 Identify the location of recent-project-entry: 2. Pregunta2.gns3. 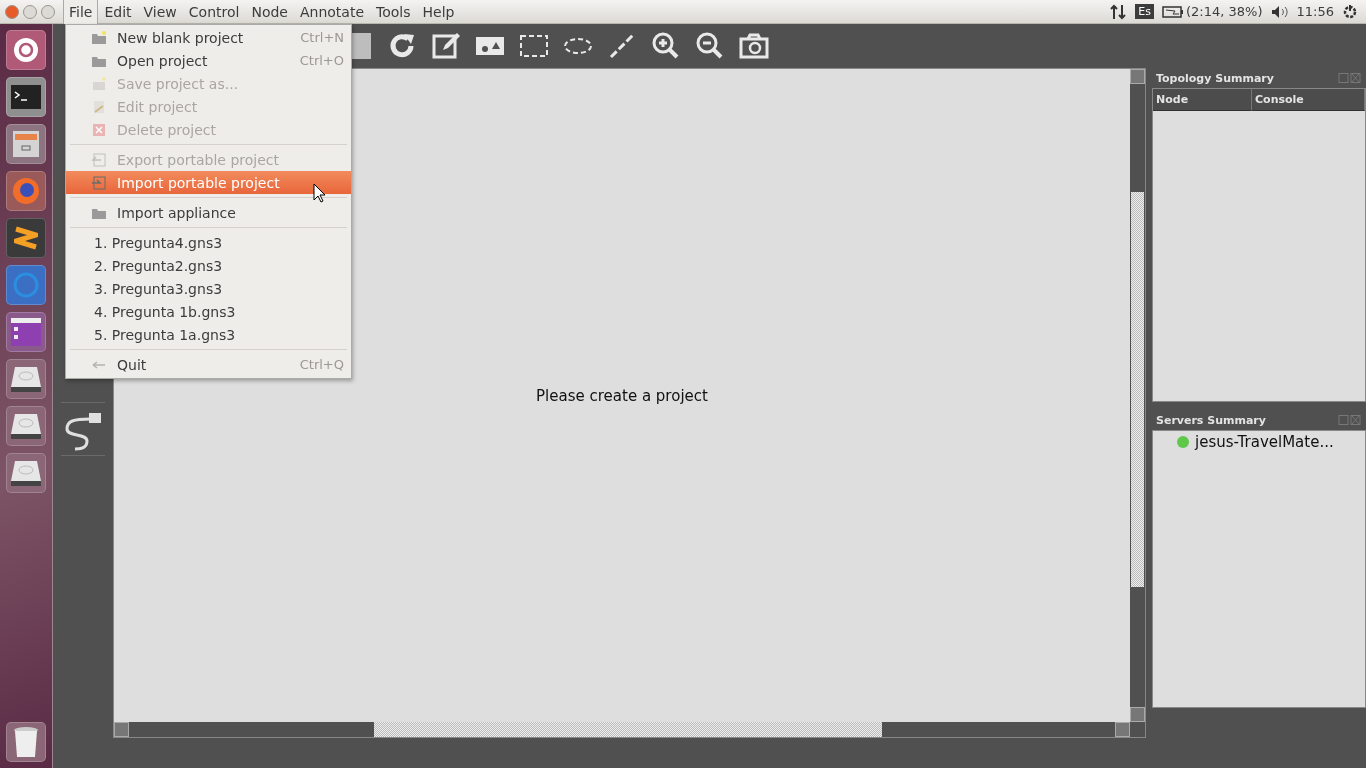
(208, 265).